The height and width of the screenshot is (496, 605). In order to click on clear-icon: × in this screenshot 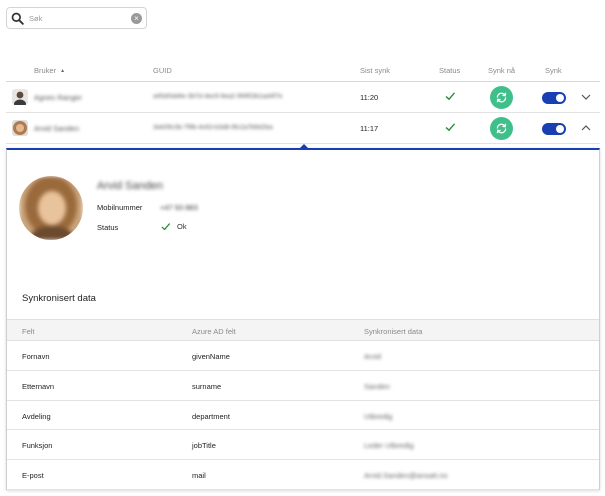, I will do `click(136, 18)`.